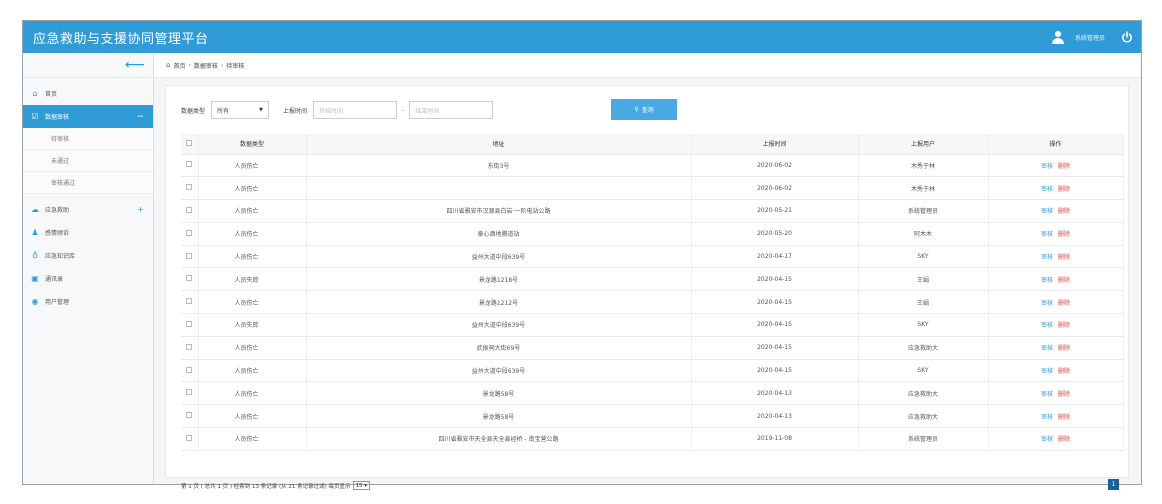  What do you see at coordinates (88, 209) in the screenshot?
I see `sidebar-item-emergency-rescue: ☁ 应急救助 +` at bounding box center [88, 209].